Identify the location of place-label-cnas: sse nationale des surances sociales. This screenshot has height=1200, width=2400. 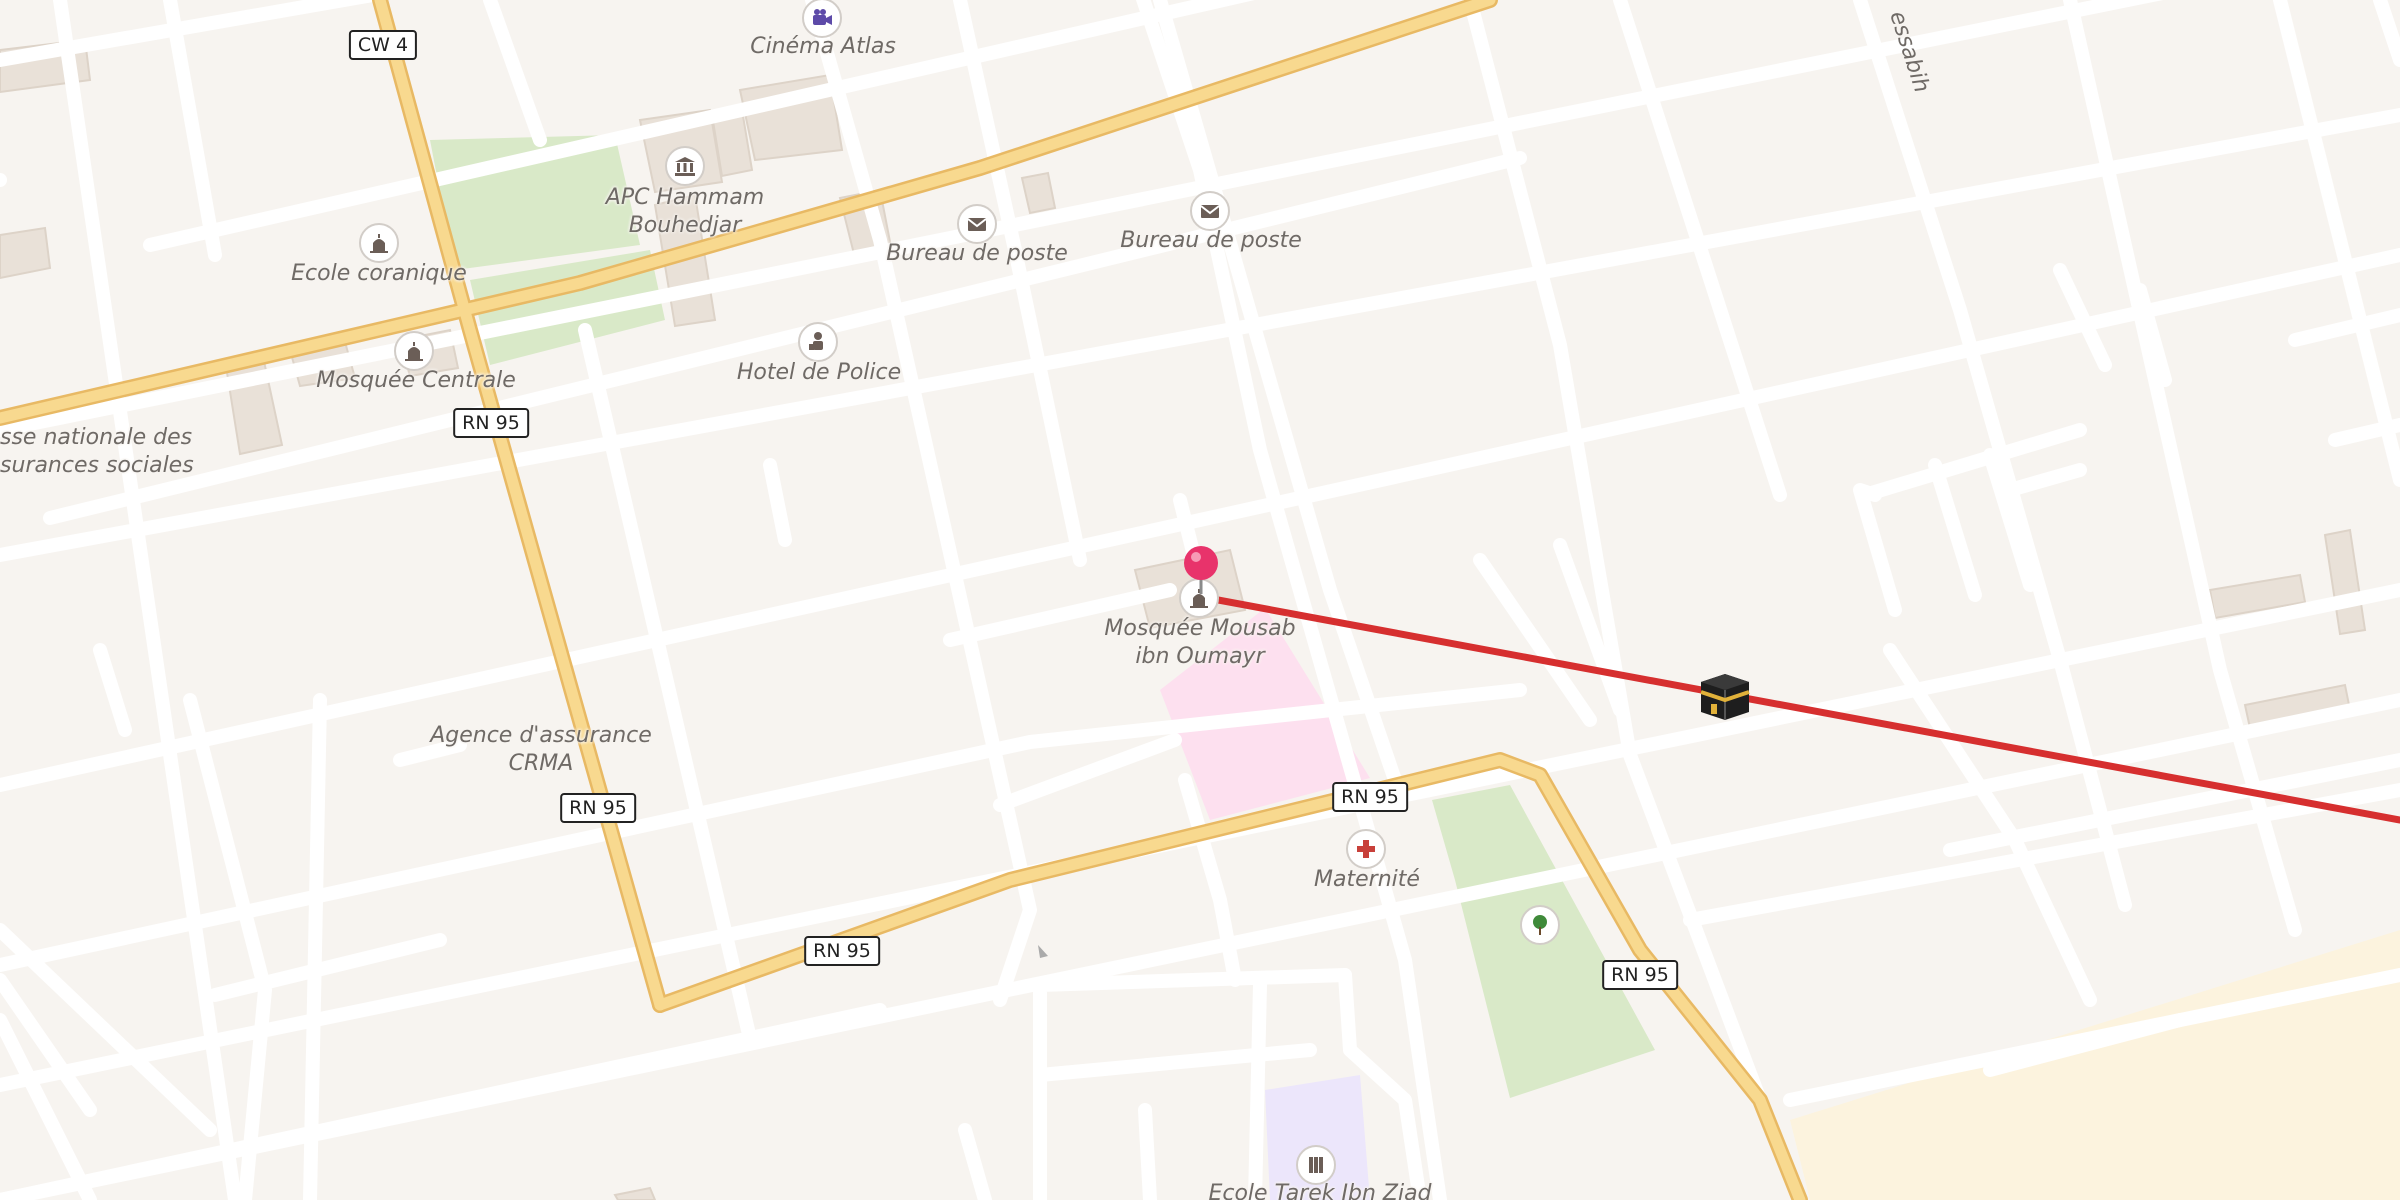
(97, 452).